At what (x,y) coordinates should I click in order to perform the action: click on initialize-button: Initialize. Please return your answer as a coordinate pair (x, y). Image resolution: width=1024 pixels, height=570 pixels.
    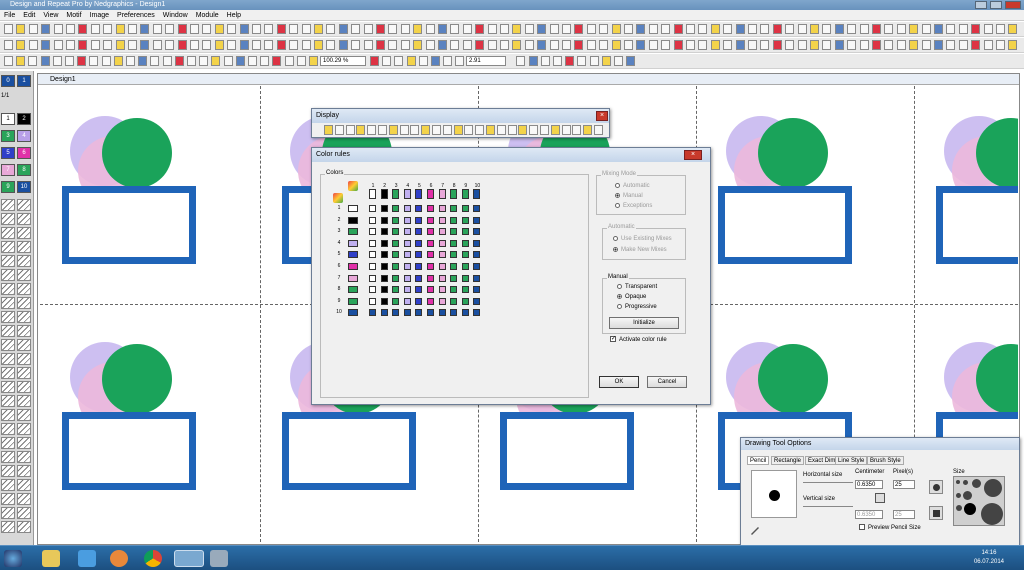
    Looking at the image, I should click on (644, 323).